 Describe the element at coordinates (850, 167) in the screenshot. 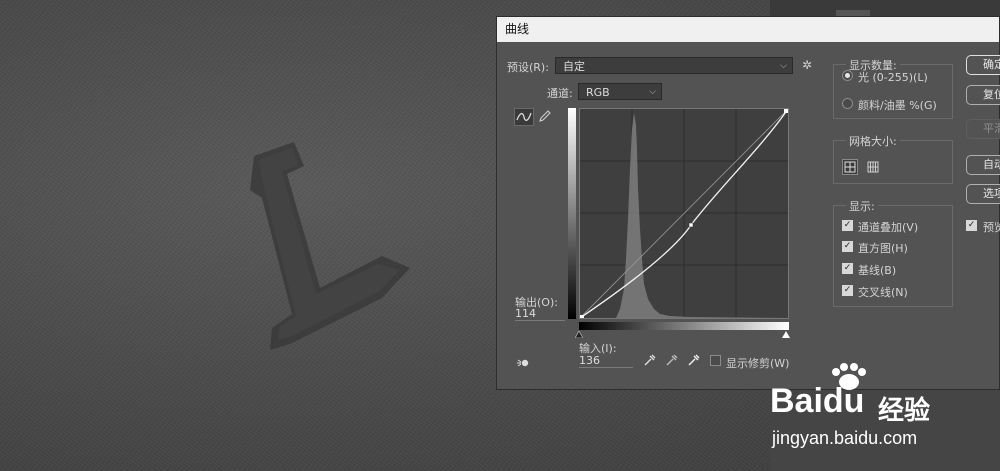

I see `grid-simple-icon` at that location.